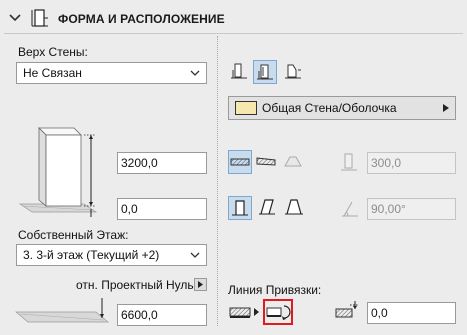 This screenshot has height=335, width=467. What do you see at coordinates (388, 209) in the screenshot?
I see `angle-value: 90,00°` at bounding box center [388, 209].